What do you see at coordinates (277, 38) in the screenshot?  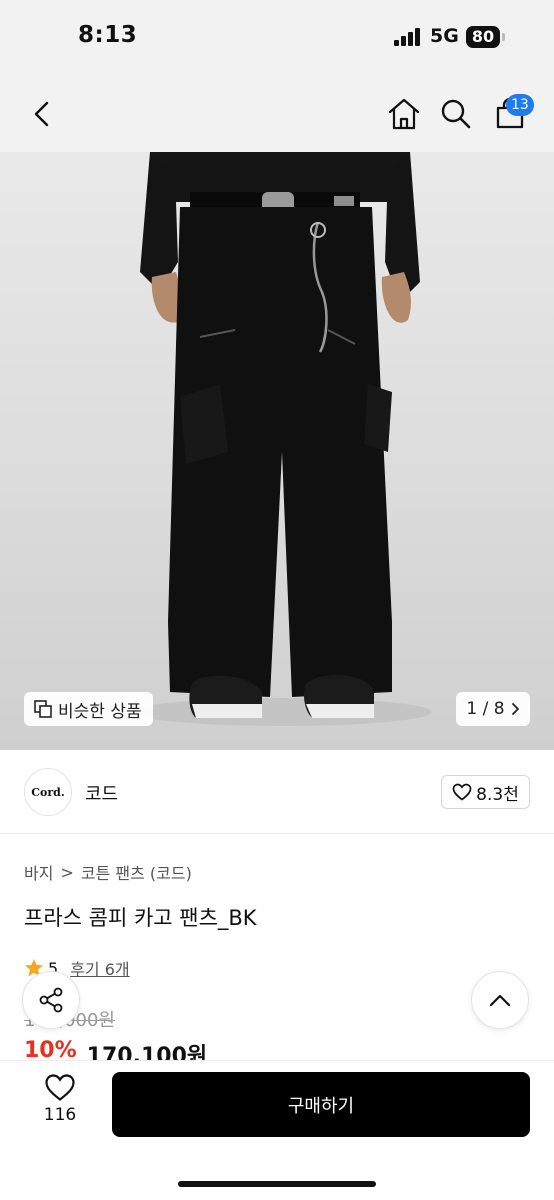 I see `status-bar: 8:13 5G 80` at bounding box center [277, 38].